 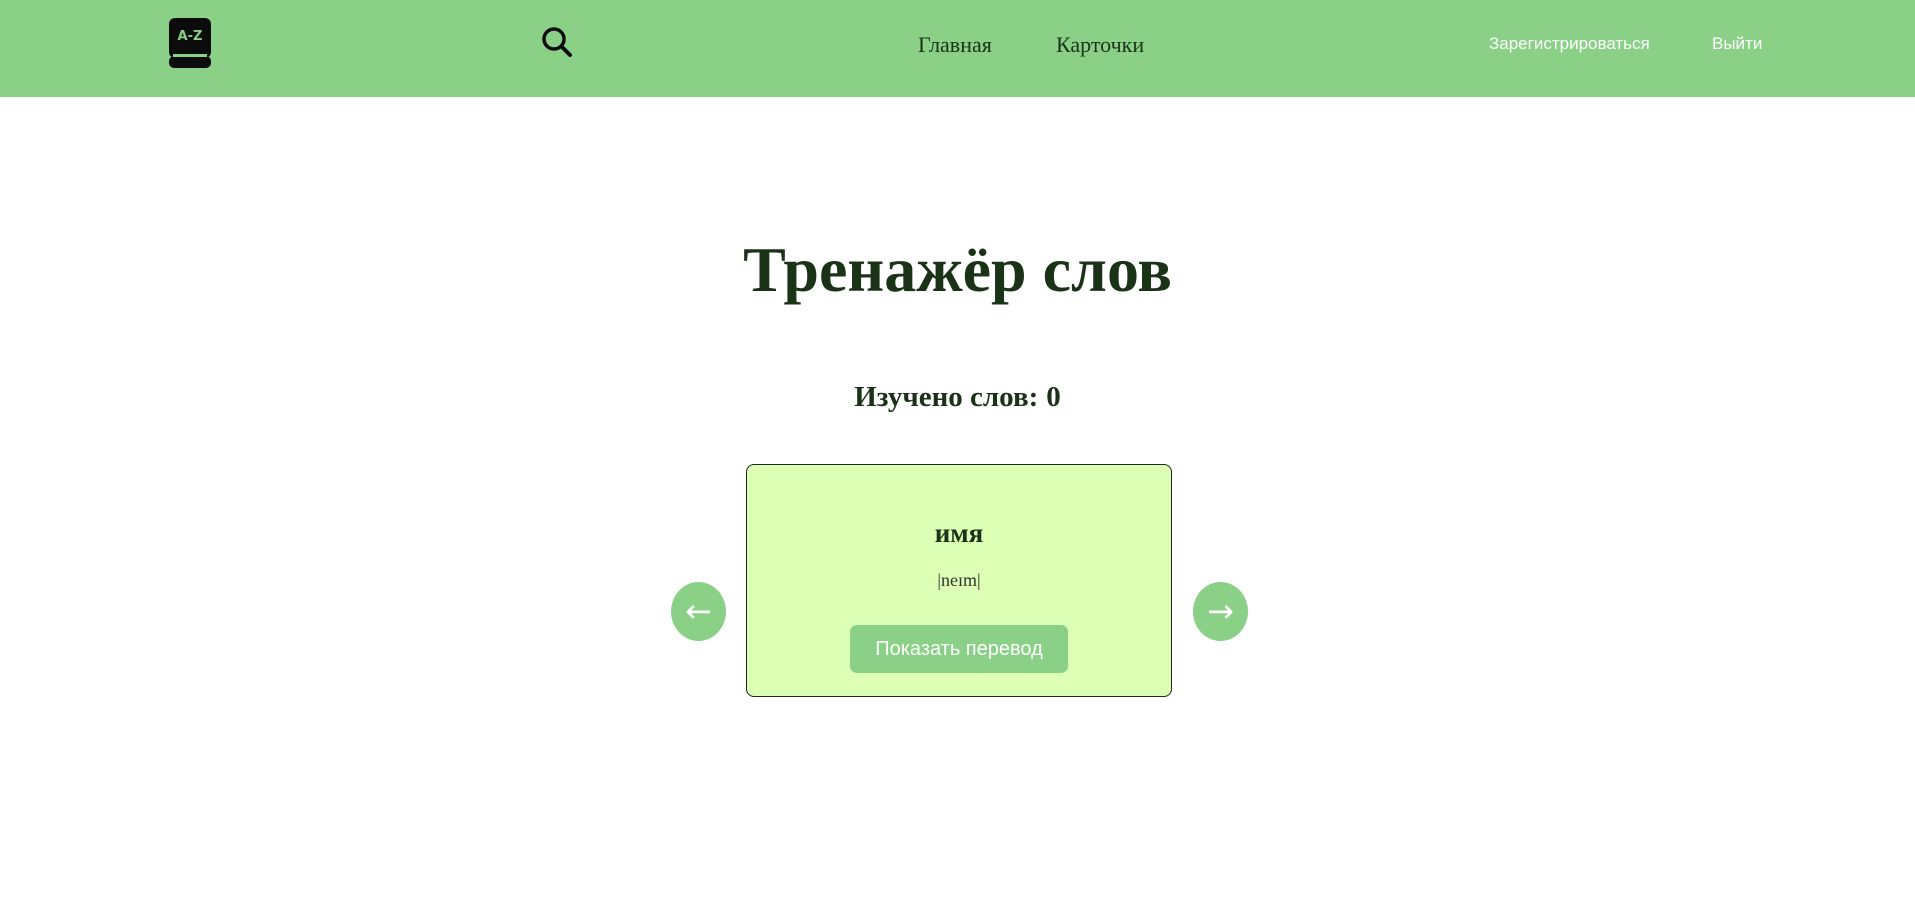 I want to click on logo-text: A-Z, so click(x=190, y=36).